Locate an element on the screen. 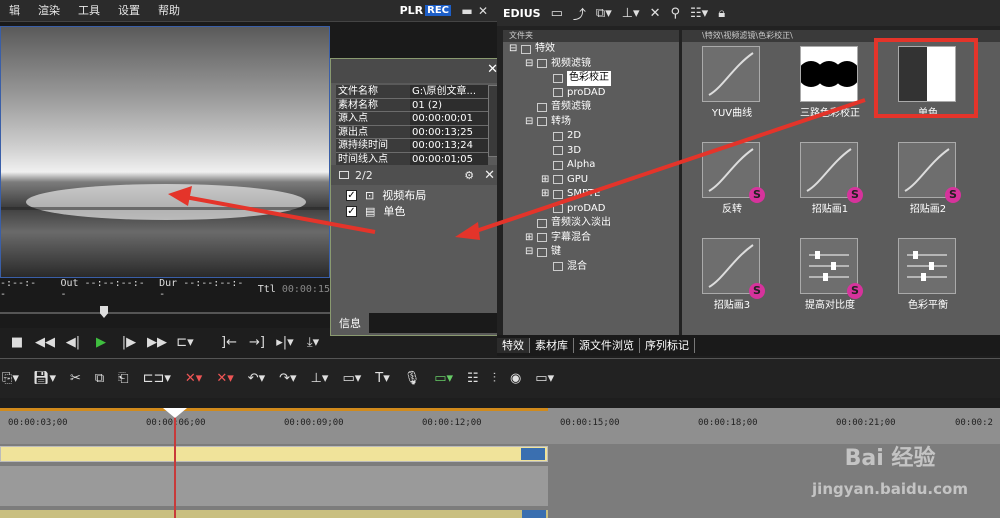  watermark-url: jingyan.baidu.com is located at coordinates (890, 489).